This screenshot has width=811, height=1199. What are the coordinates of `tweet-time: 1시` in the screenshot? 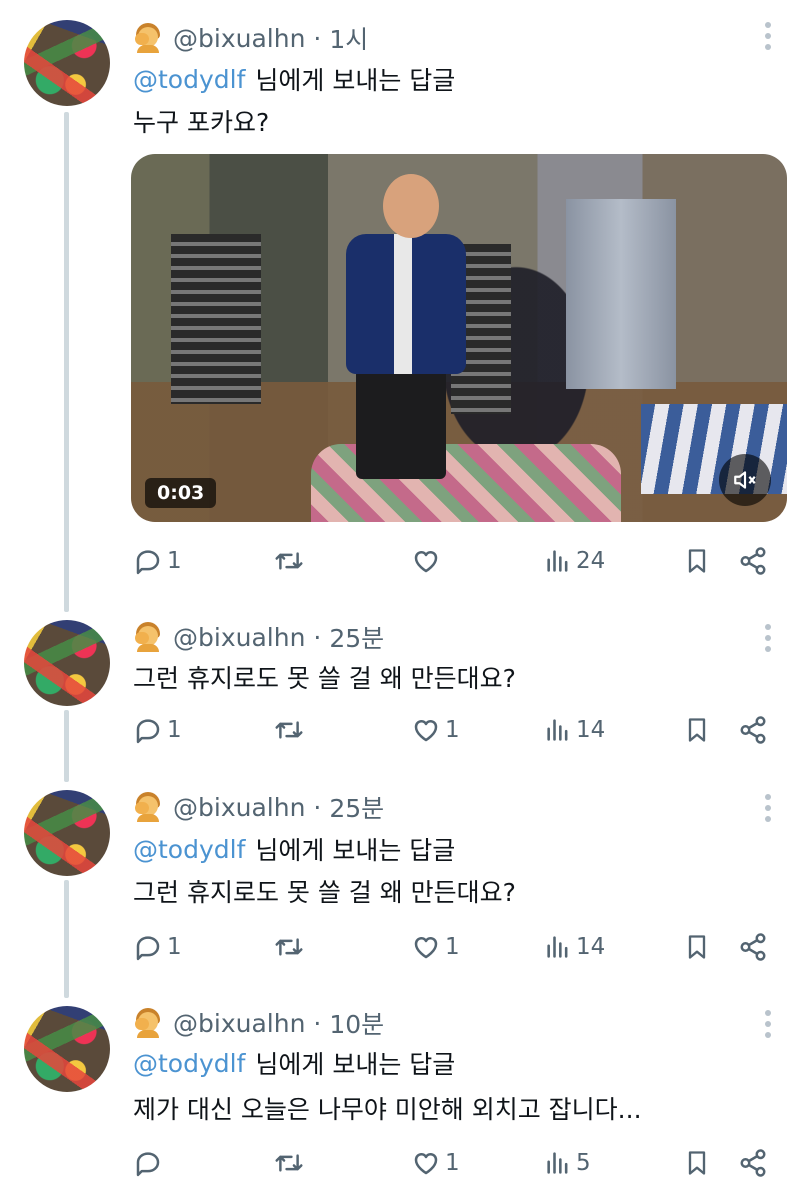 It's located at (348, 38).